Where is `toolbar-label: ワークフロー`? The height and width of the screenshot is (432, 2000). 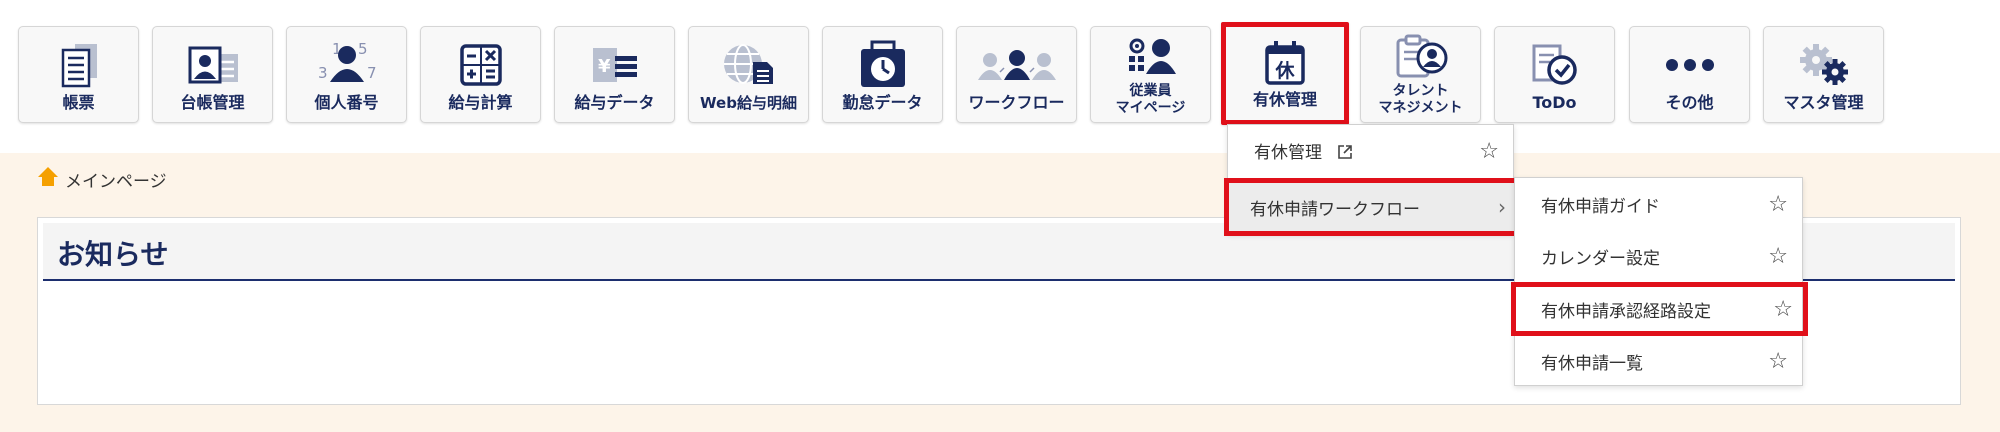
toolbar-label: ワークフロー is located at coordinates (1016, 102).